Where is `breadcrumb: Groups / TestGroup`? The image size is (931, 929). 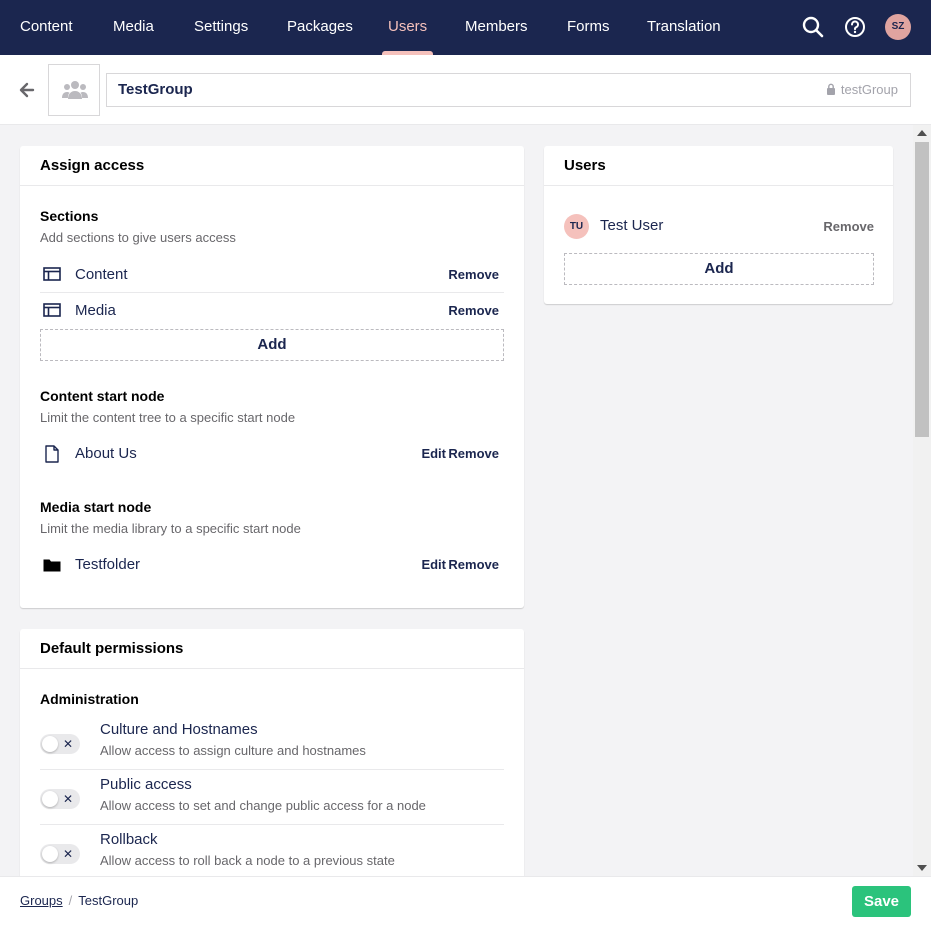 breadcrumb: Groups / TestGroup is located at coordinates (79, 900).